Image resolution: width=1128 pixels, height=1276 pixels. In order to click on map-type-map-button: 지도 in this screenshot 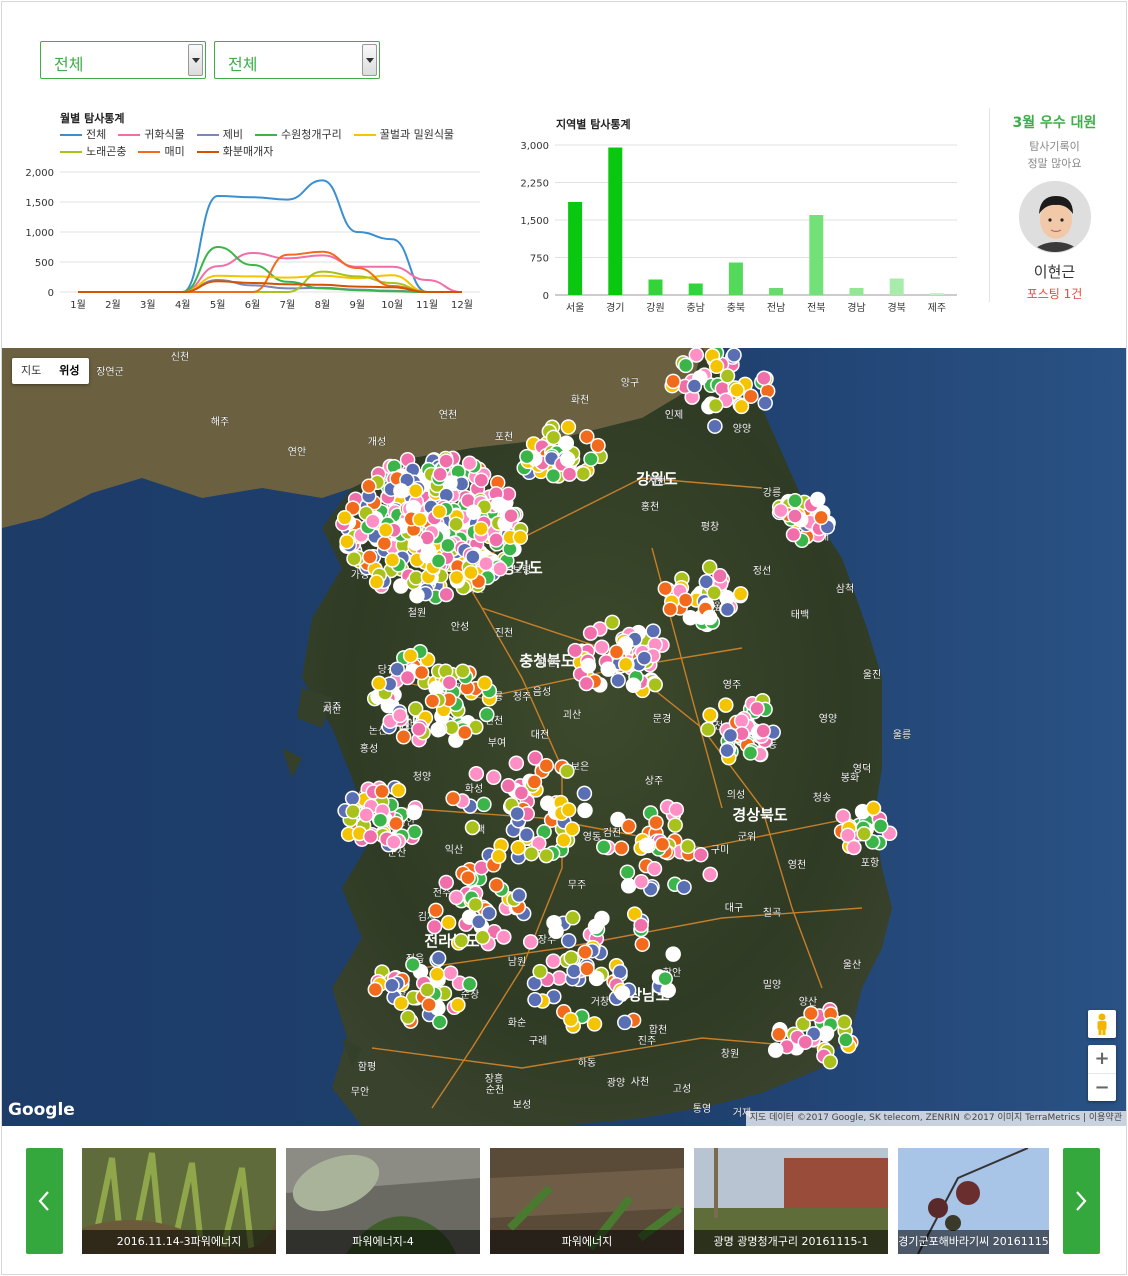, I will do `click(31, 371)`.